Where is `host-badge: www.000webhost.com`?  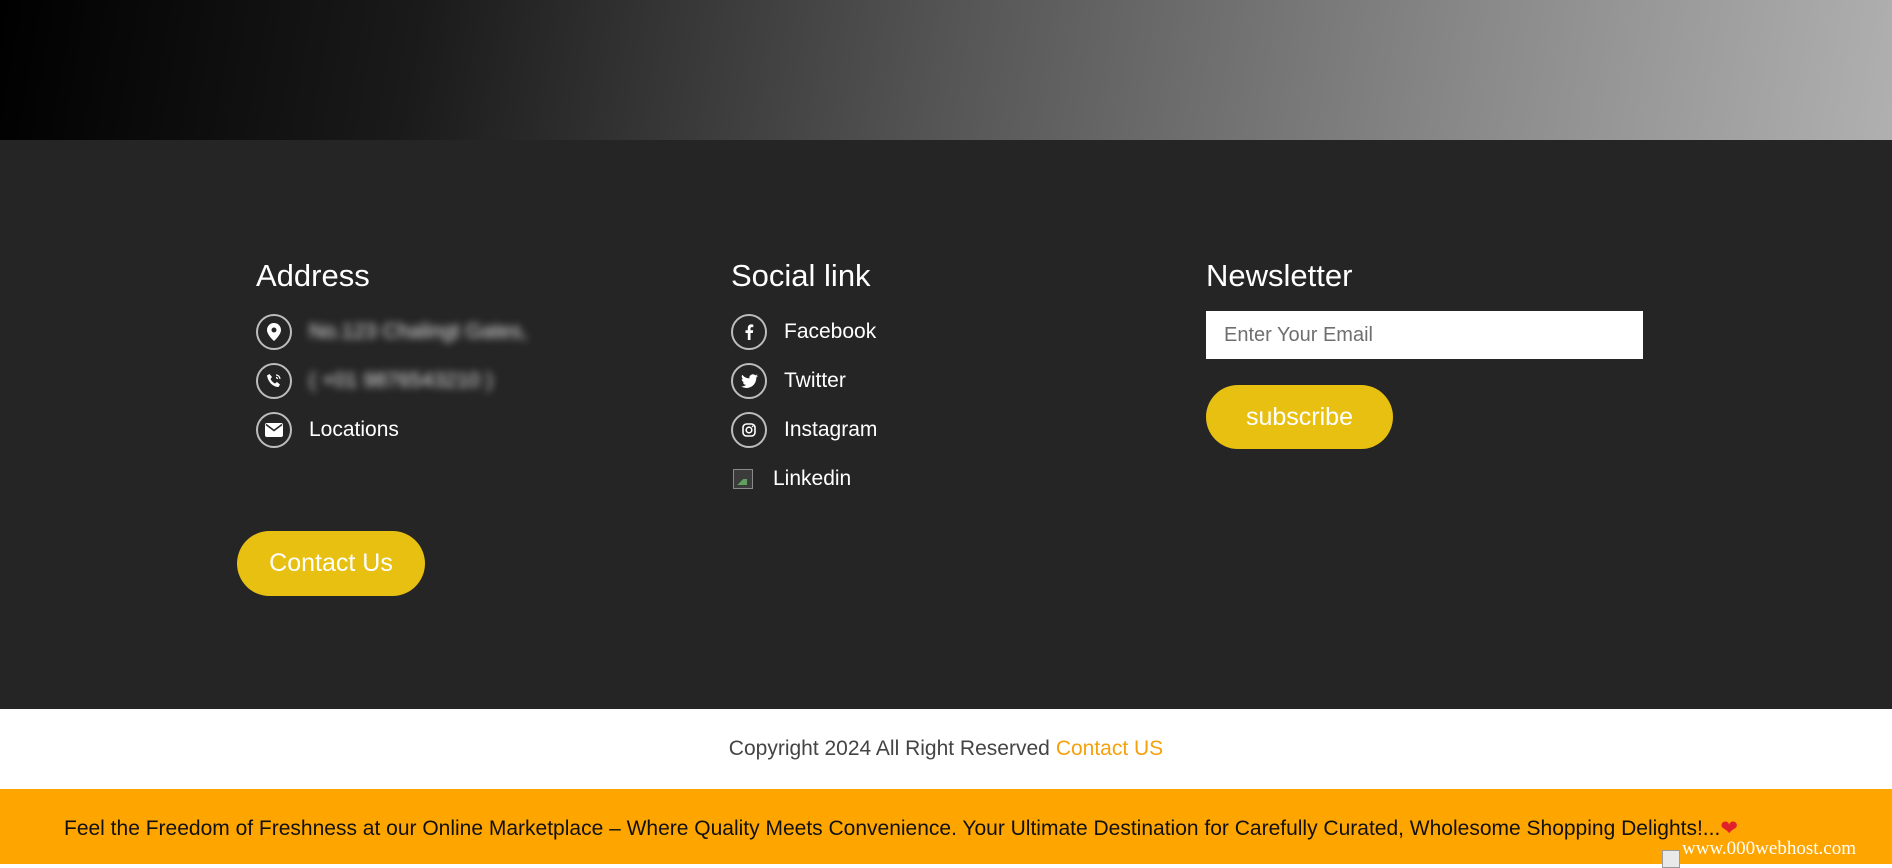
host-badge: www.000webhost.com is located at coordinates (1759, 853).